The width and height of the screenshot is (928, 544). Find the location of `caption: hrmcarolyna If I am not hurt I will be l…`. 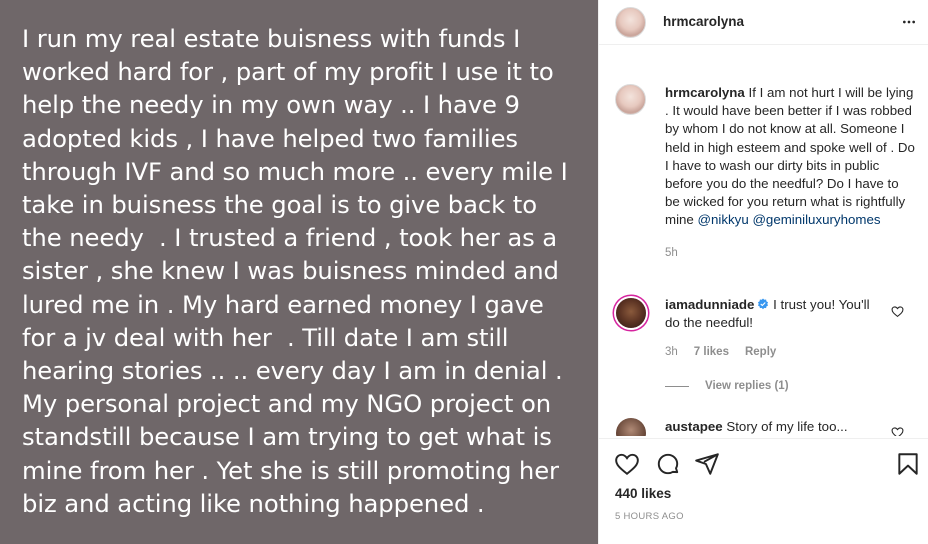

caption: hrmcarolyna If I am not hurt I will be l… is located at coordinates (790, 173).